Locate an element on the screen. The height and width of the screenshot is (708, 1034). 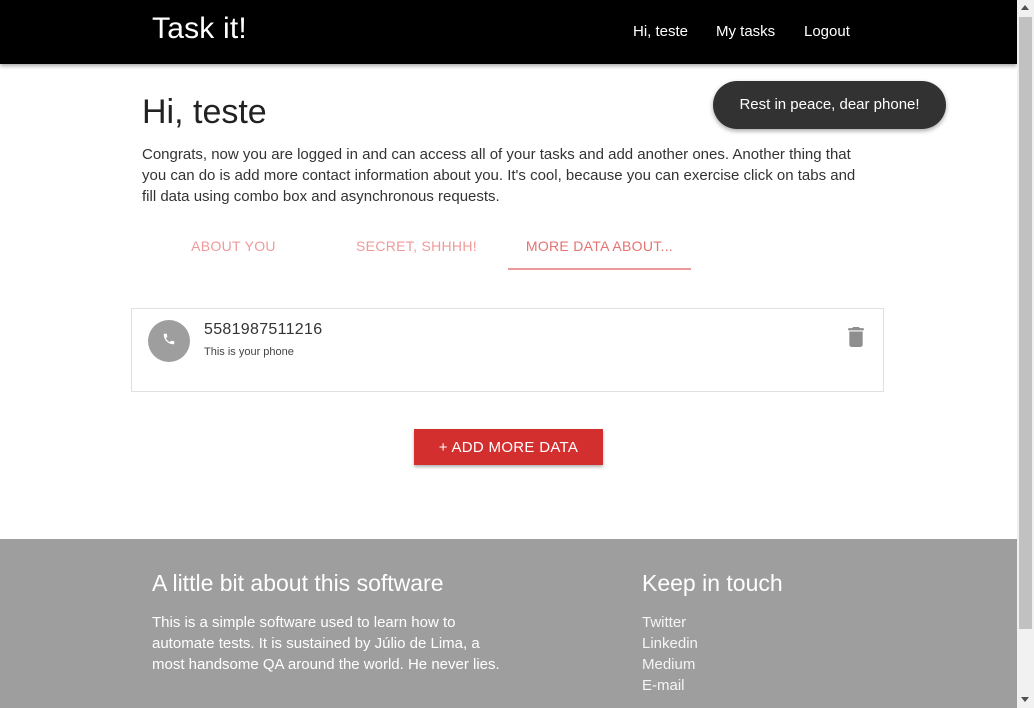
vertical-scrollbar is located at coordinates (1025, 354).